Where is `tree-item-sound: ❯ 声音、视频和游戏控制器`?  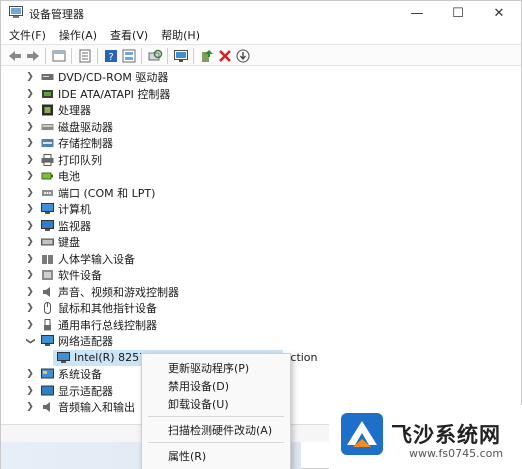
tree-item-sound: ❯ 声音、视频和游戏控制器 is located at coordinates (261, 292).